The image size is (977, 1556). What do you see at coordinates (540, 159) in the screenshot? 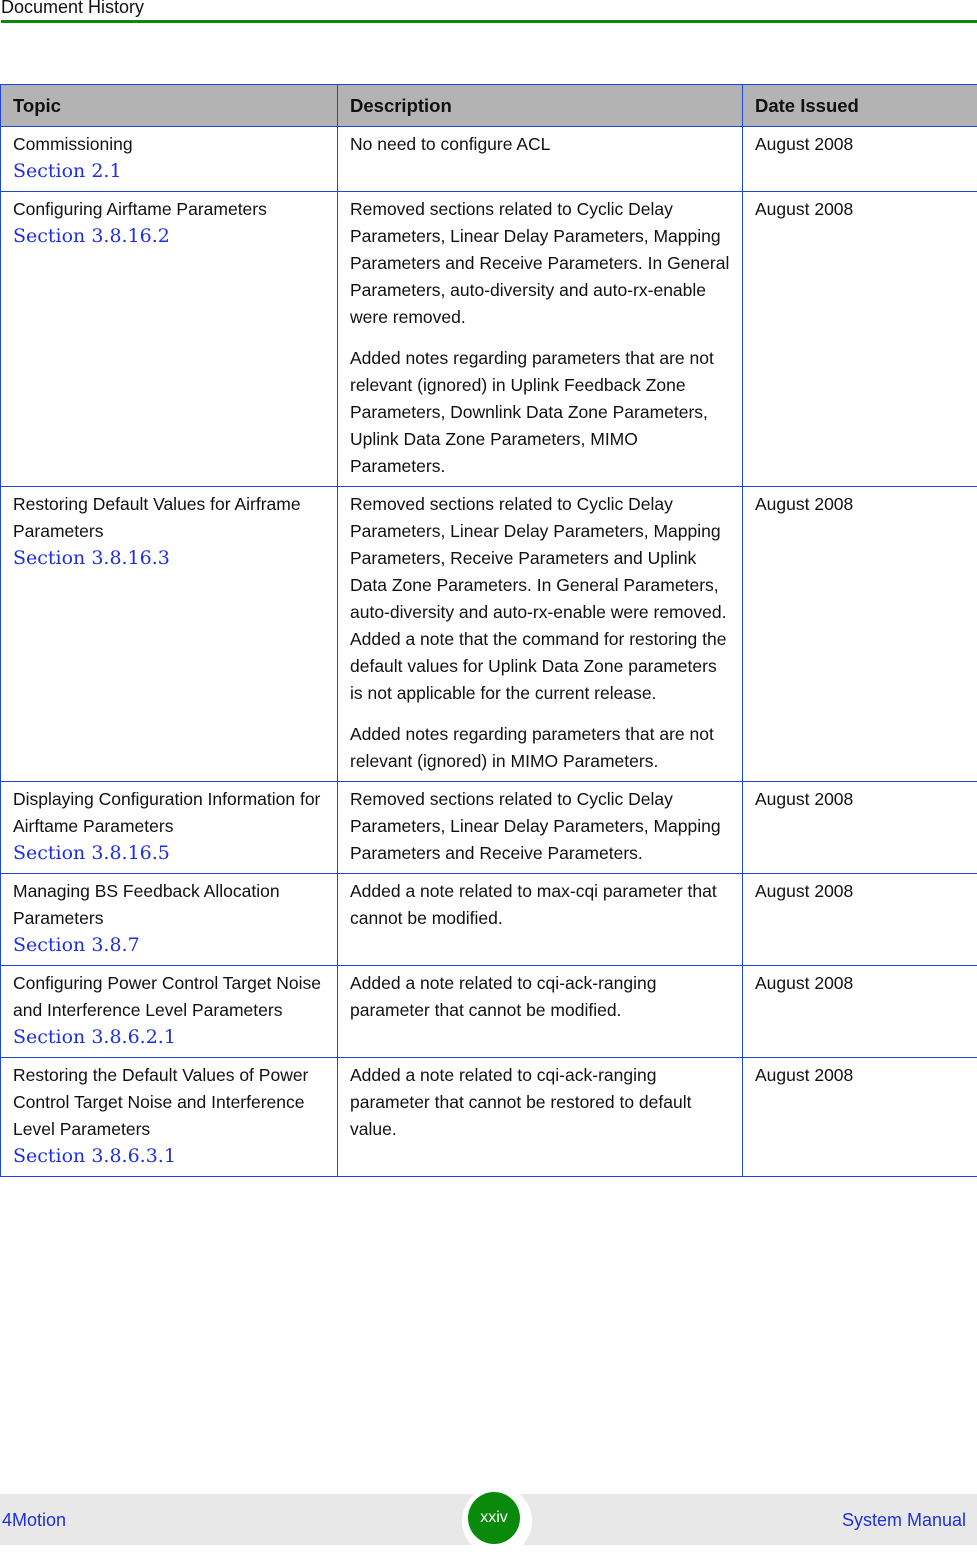
I see `description-cell: No need to configure ACL` at bounding box center [540, 159].